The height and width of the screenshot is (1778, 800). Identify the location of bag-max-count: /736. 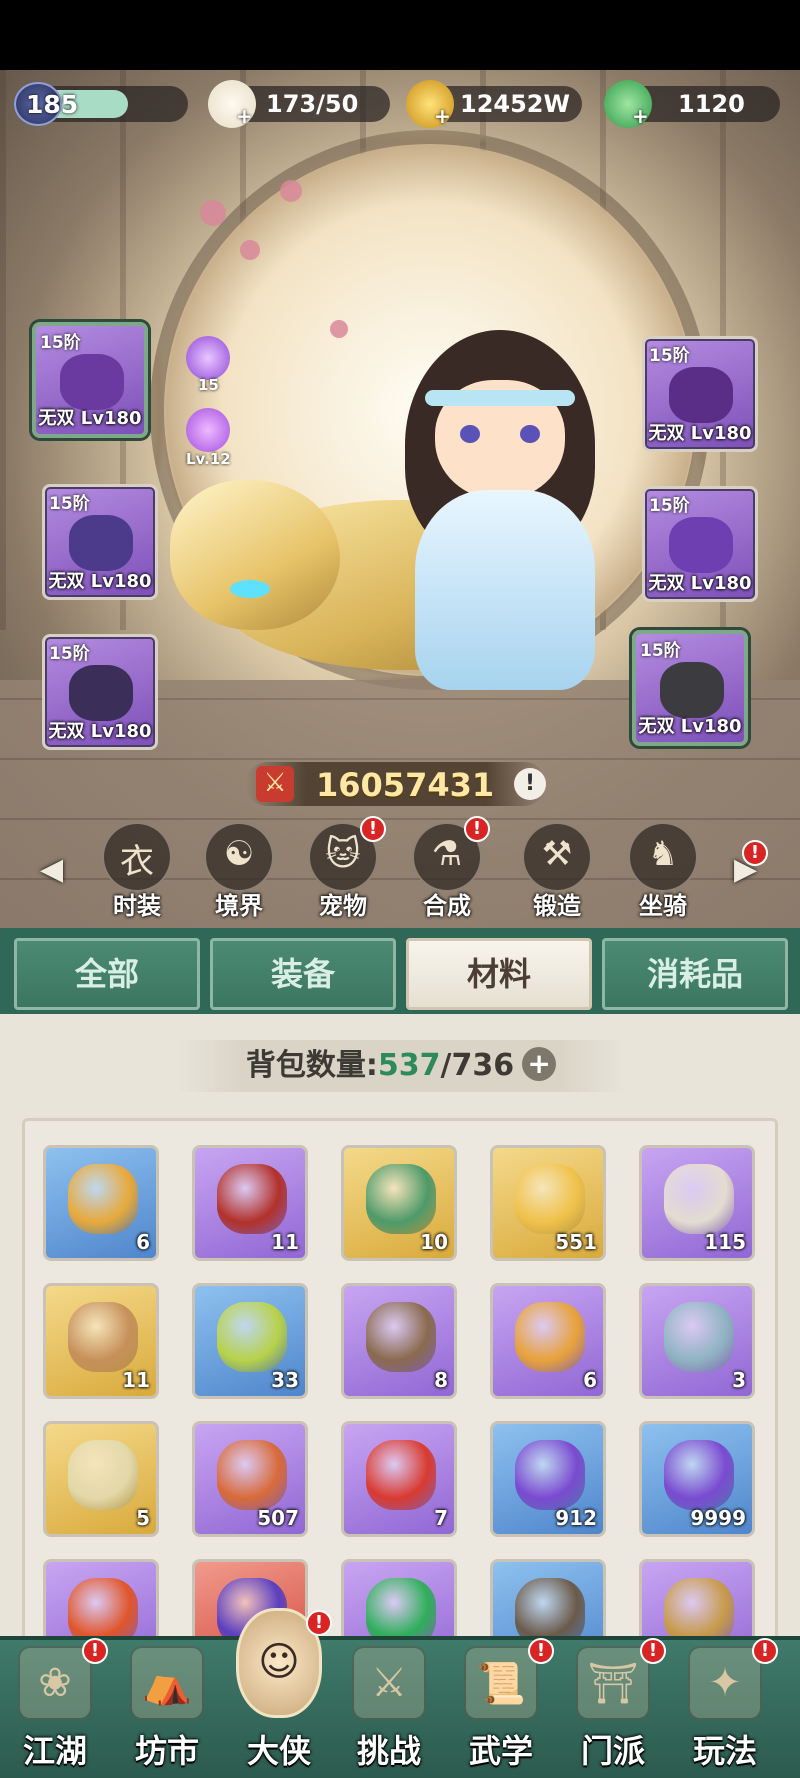
(477, 1065).